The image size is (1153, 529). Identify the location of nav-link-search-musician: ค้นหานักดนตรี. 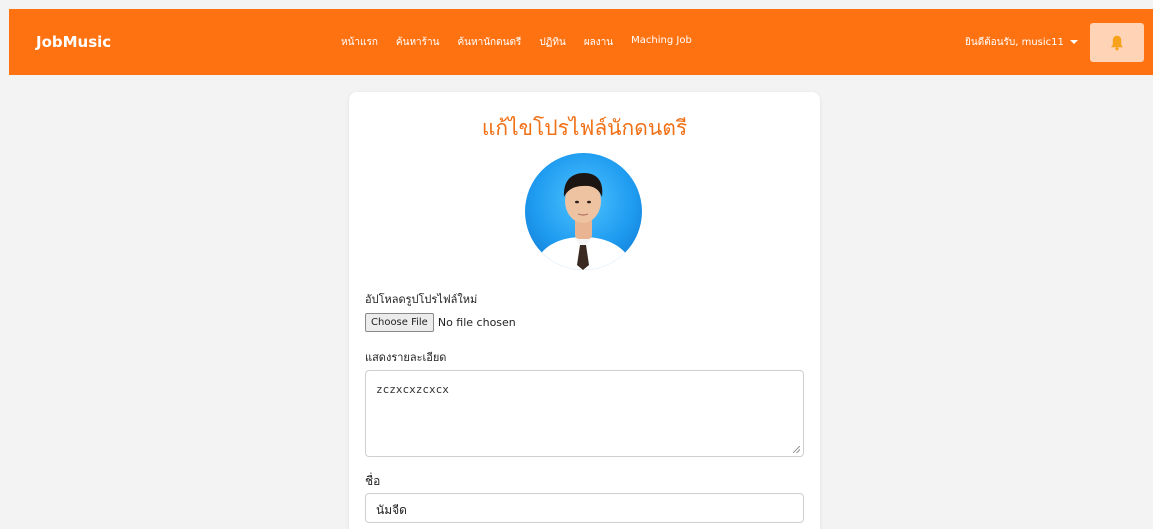
(489, 42).